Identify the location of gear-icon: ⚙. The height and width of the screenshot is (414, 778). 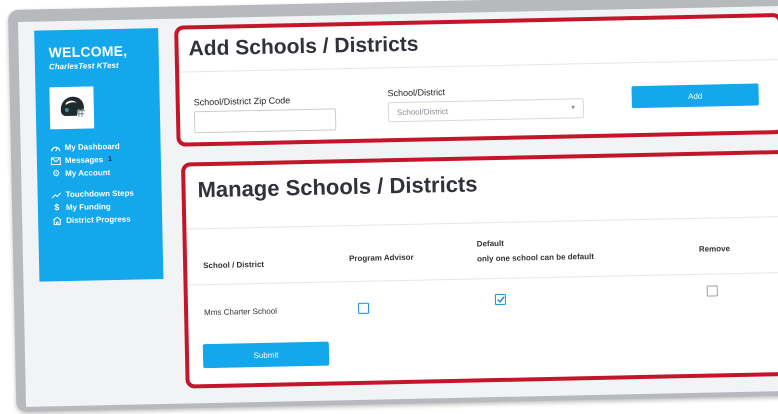
(56, 173).